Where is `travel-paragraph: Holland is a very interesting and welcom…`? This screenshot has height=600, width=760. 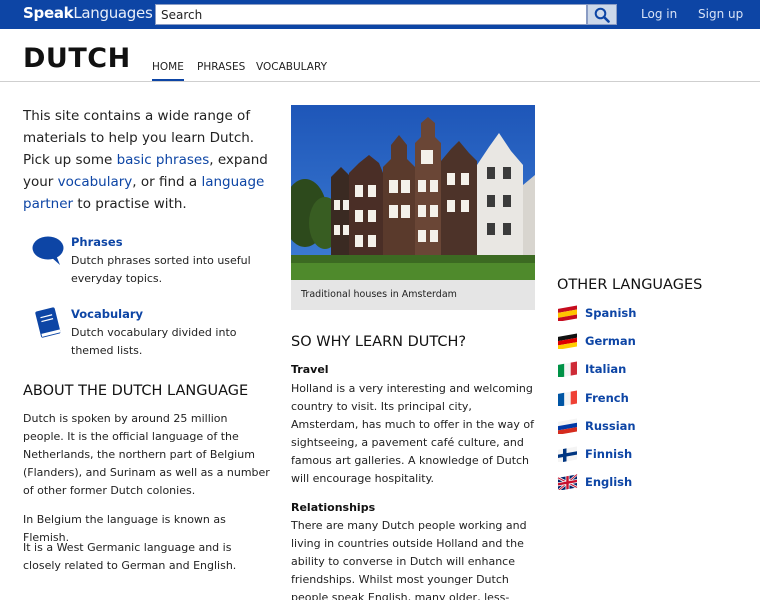 travel-paragraph: Holland is a very interesting and welcom… is located at coordinates (413, 433).